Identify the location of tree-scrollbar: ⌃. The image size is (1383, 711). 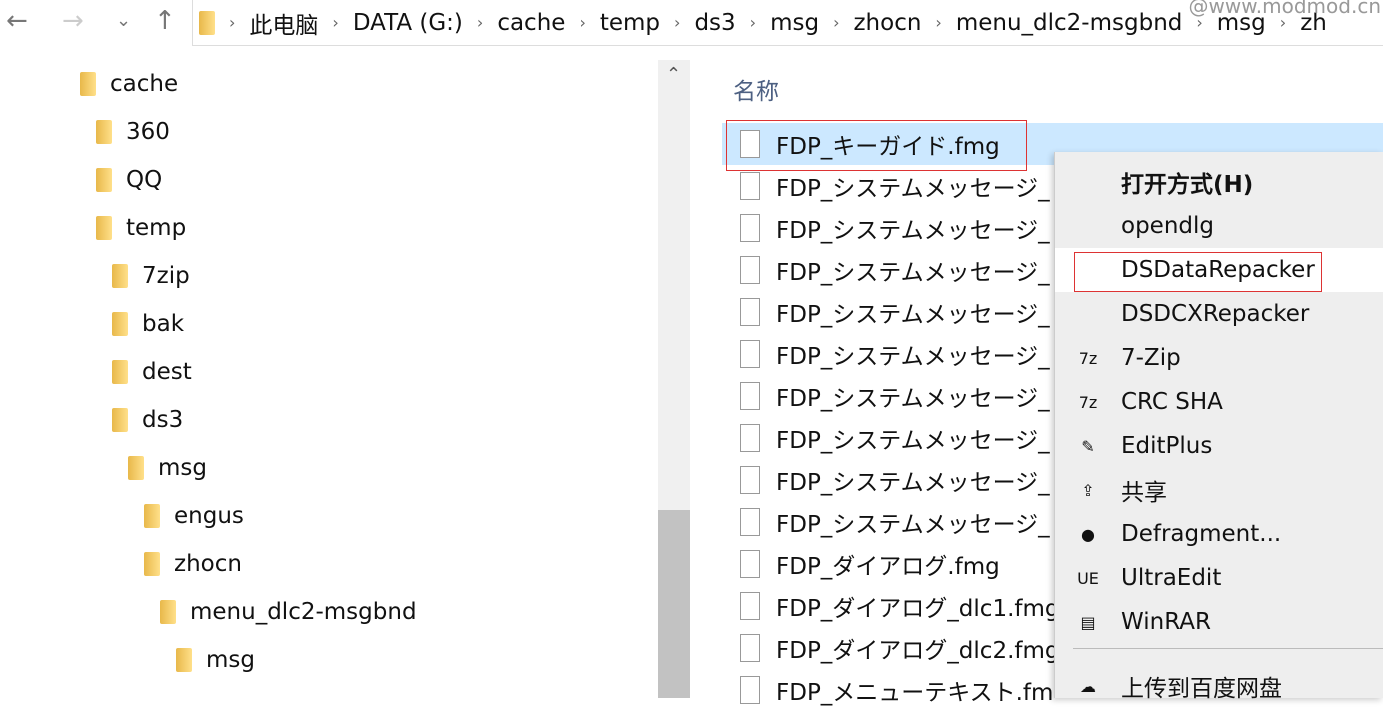
(674, 379).